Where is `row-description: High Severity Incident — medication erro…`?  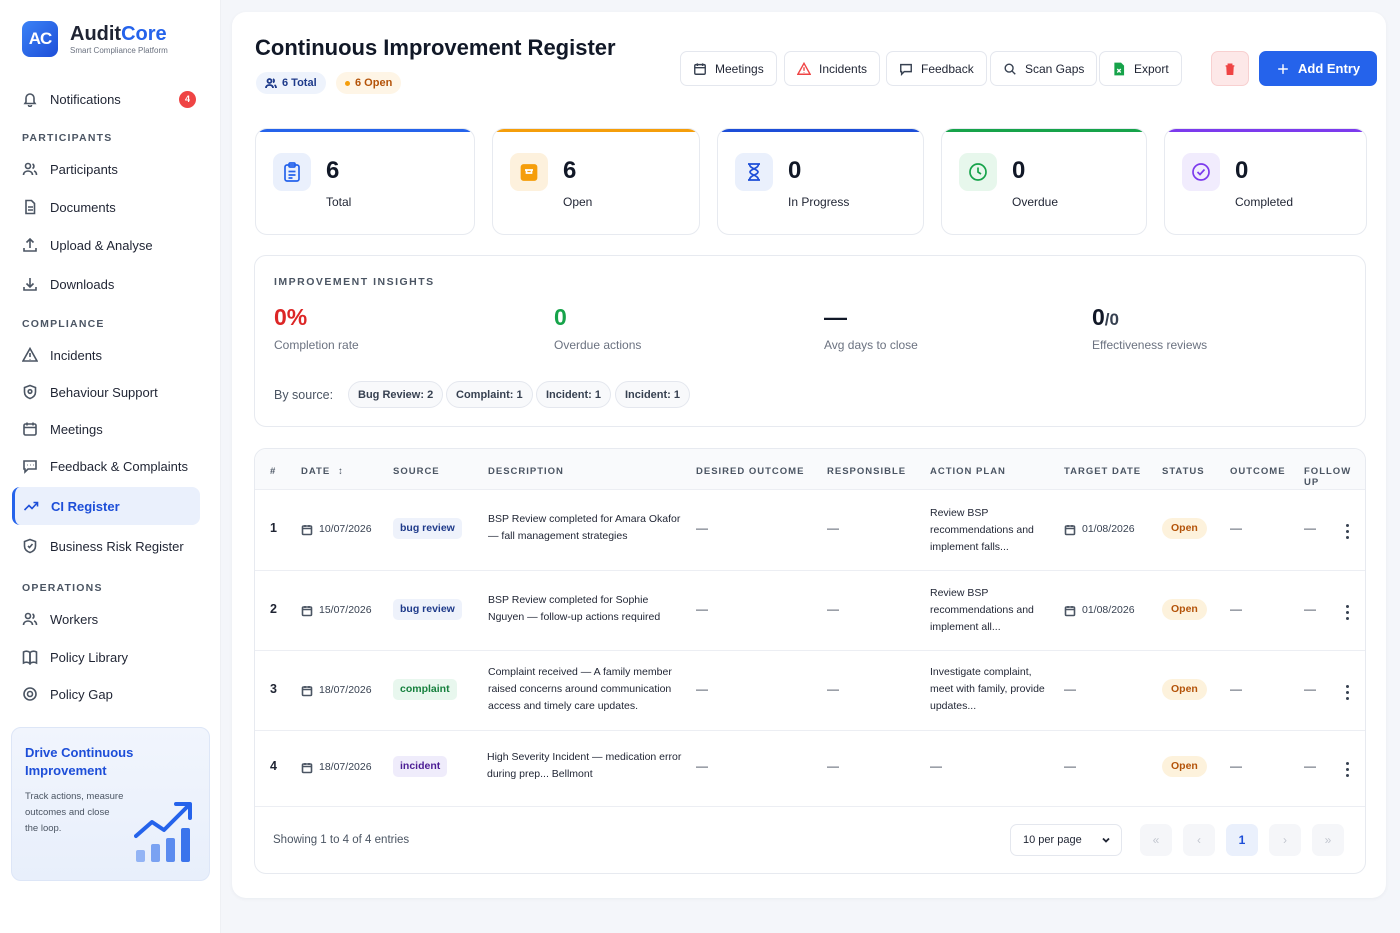 row-description: High Severity Incident — medication erro… is located at coordinates (584, 765).